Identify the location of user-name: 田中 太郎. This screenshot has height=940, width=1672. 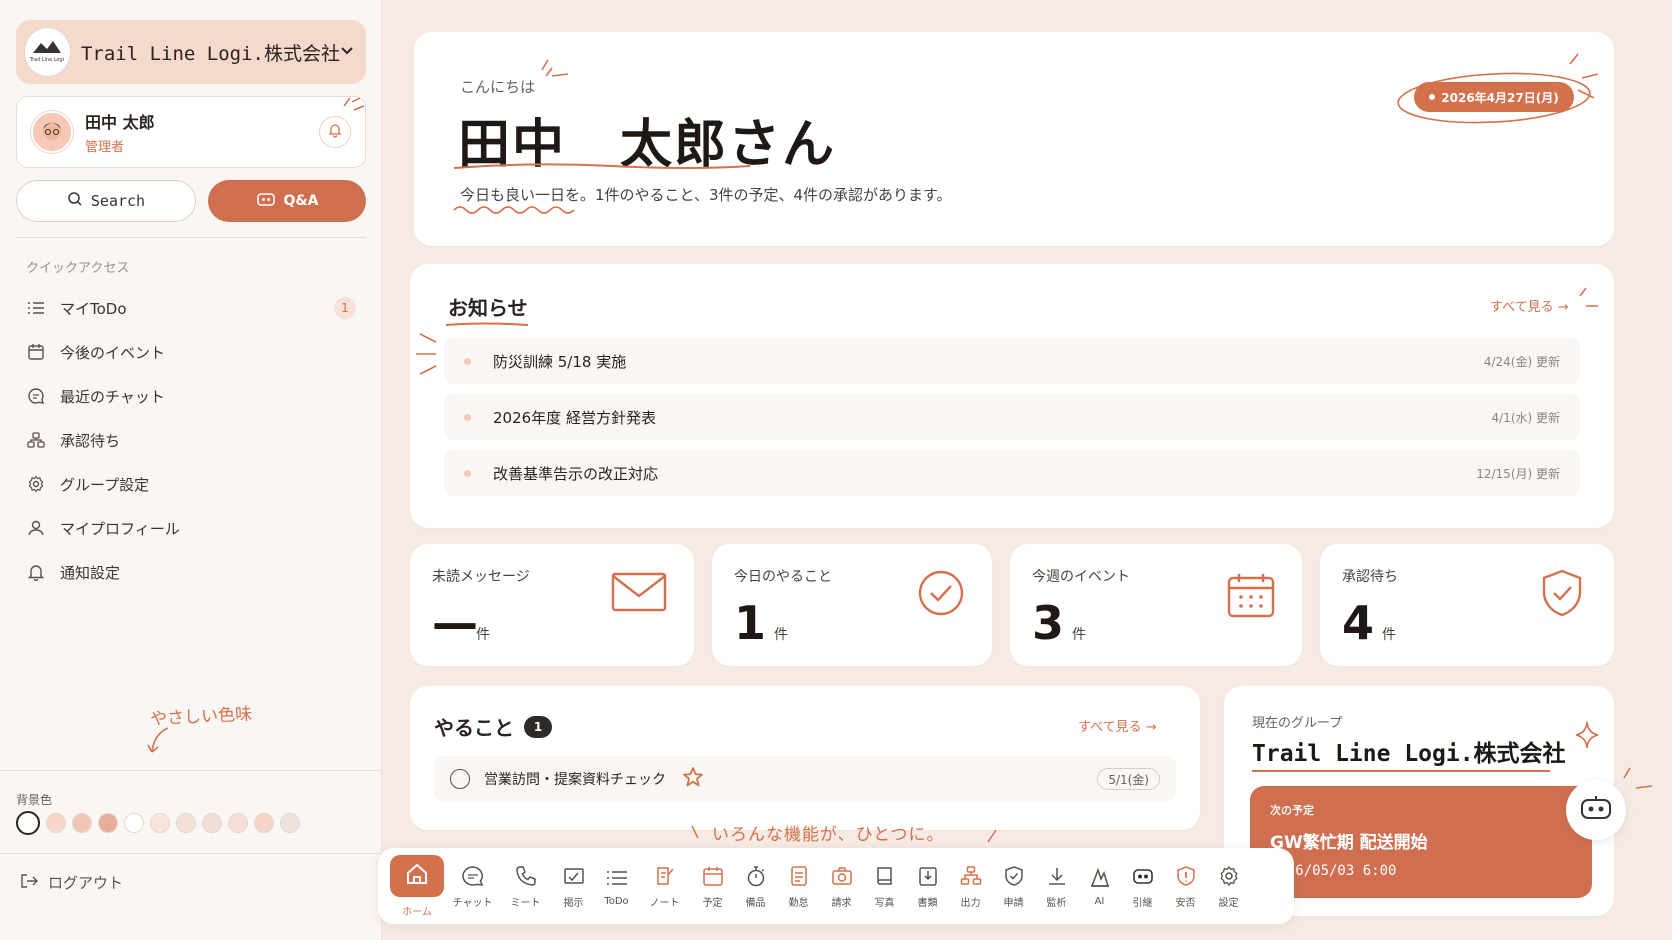
(120, 122).